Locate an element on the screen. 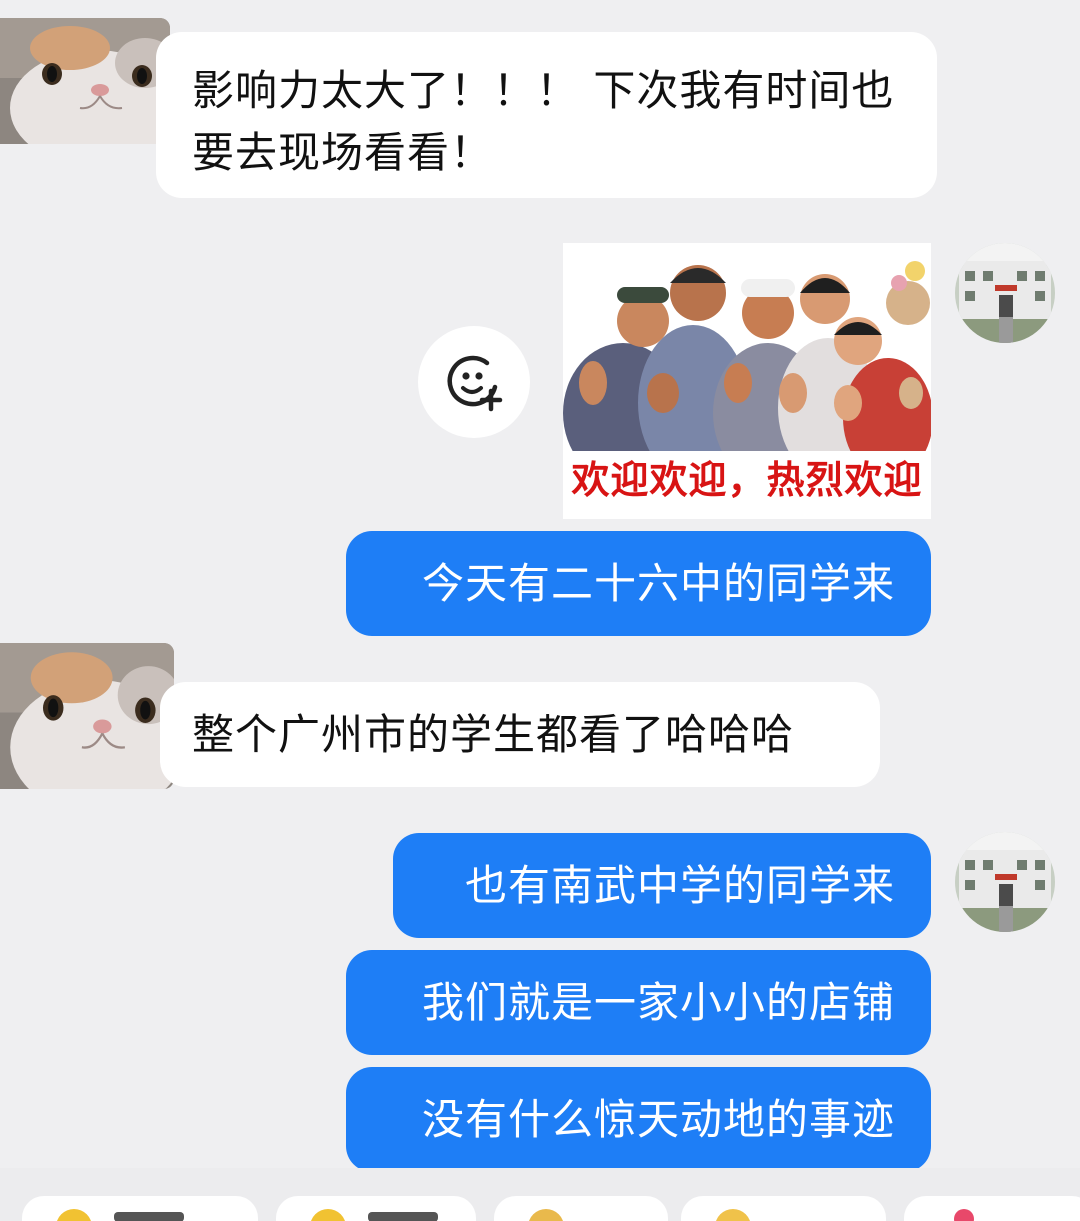 Image resolution: width=1080 pixels, height=1221 pixels. message-text: 影响力太大了！！！ 下次我有时间也 is located at coordinates (543, 90).